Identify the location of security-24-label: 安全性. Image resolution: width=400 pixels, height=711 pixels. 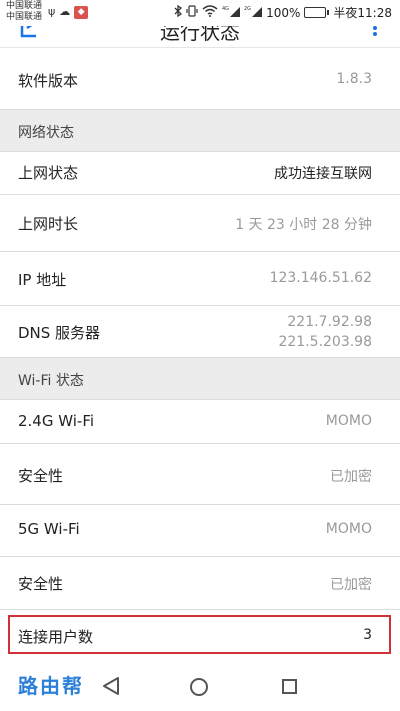
(41, 476).